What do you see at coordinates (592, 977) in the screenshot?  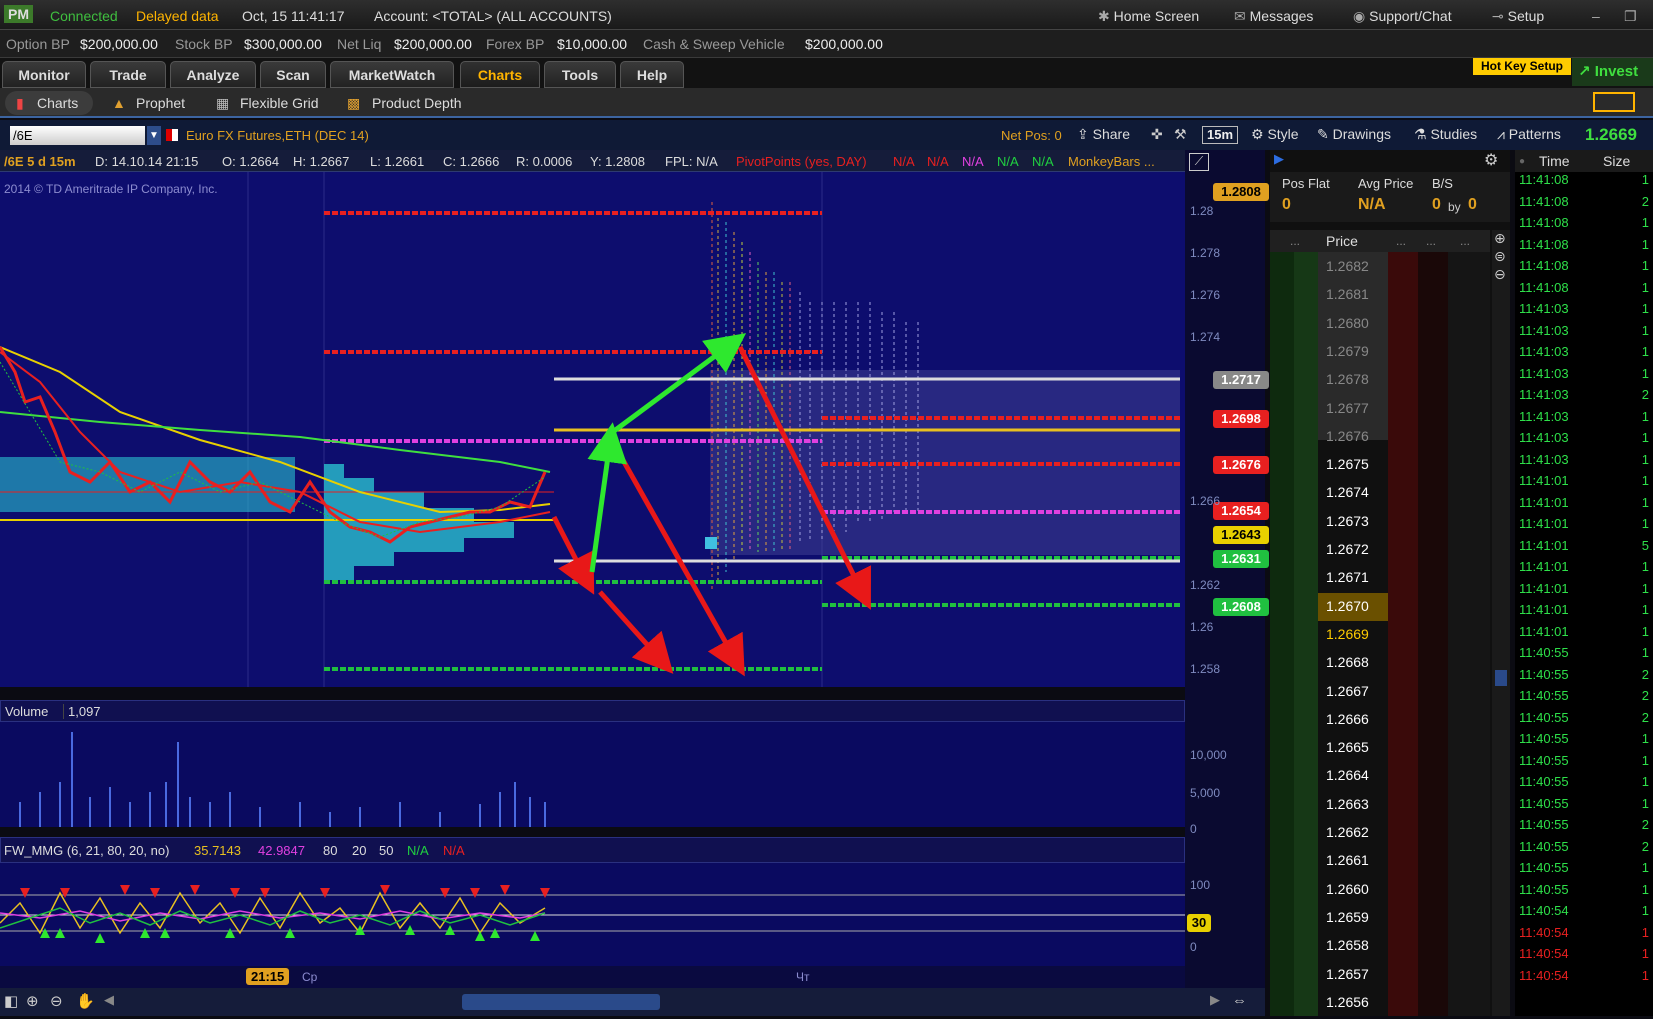 I see `time-axis: 21:15 Ср Чт` at bounding box center [592, 977].